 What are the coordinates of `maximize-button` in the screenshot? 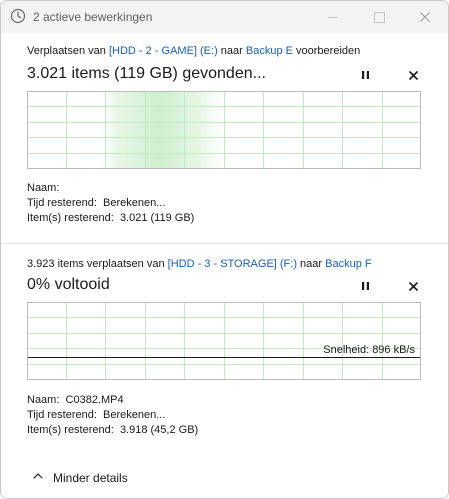 It's located at (379, 17).